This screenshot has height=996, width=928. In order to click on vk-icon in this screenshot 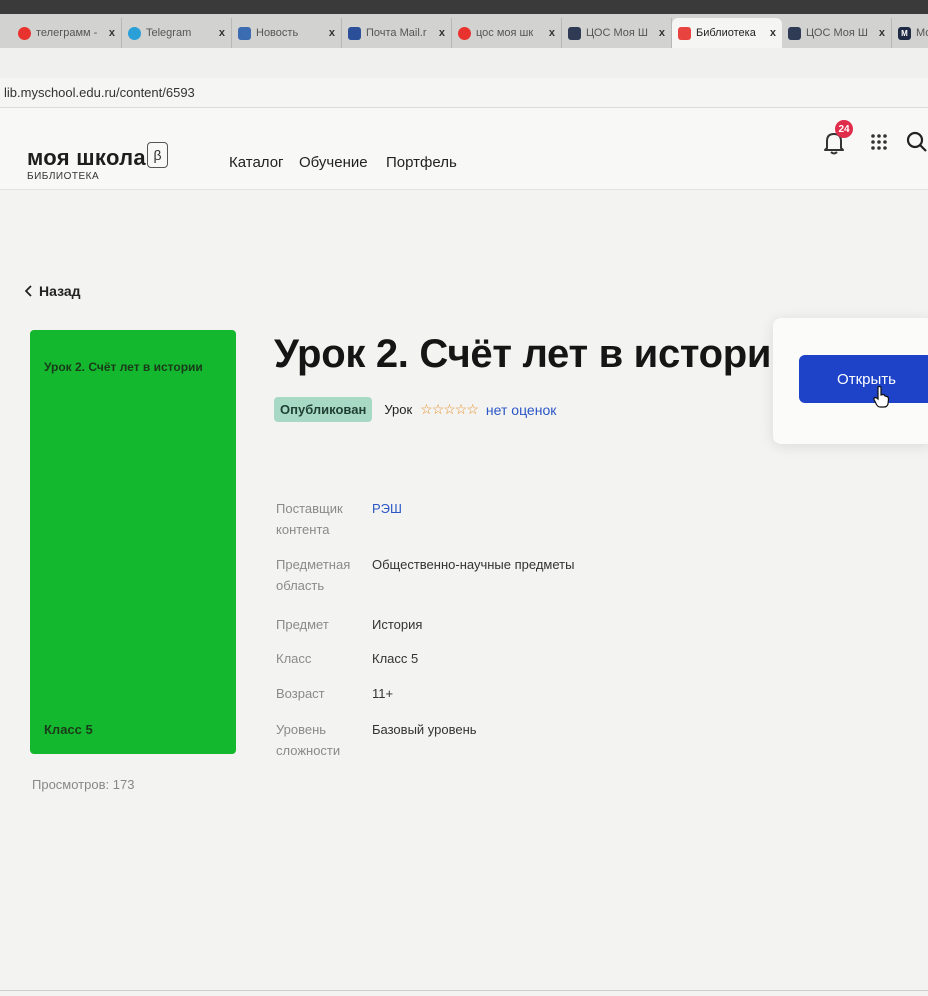, I will do `click(244, 33)`.